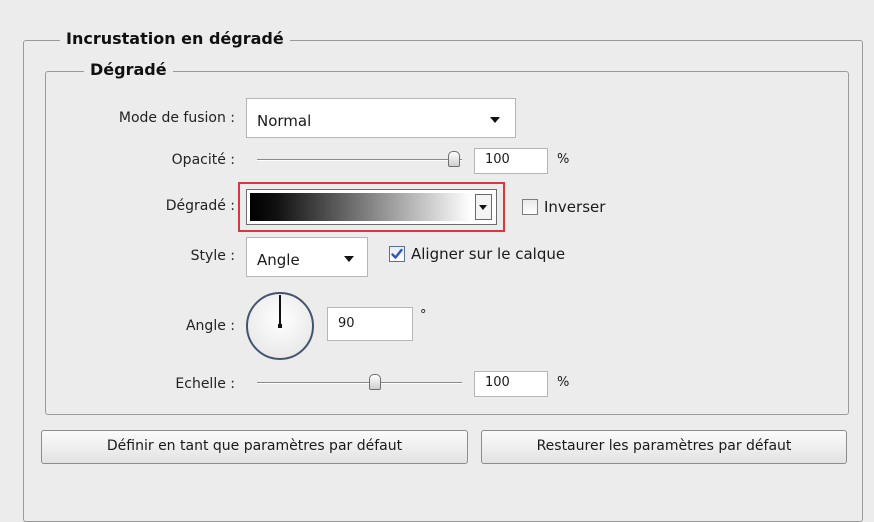  I want to click on gradient-picker, so click(371, 207).